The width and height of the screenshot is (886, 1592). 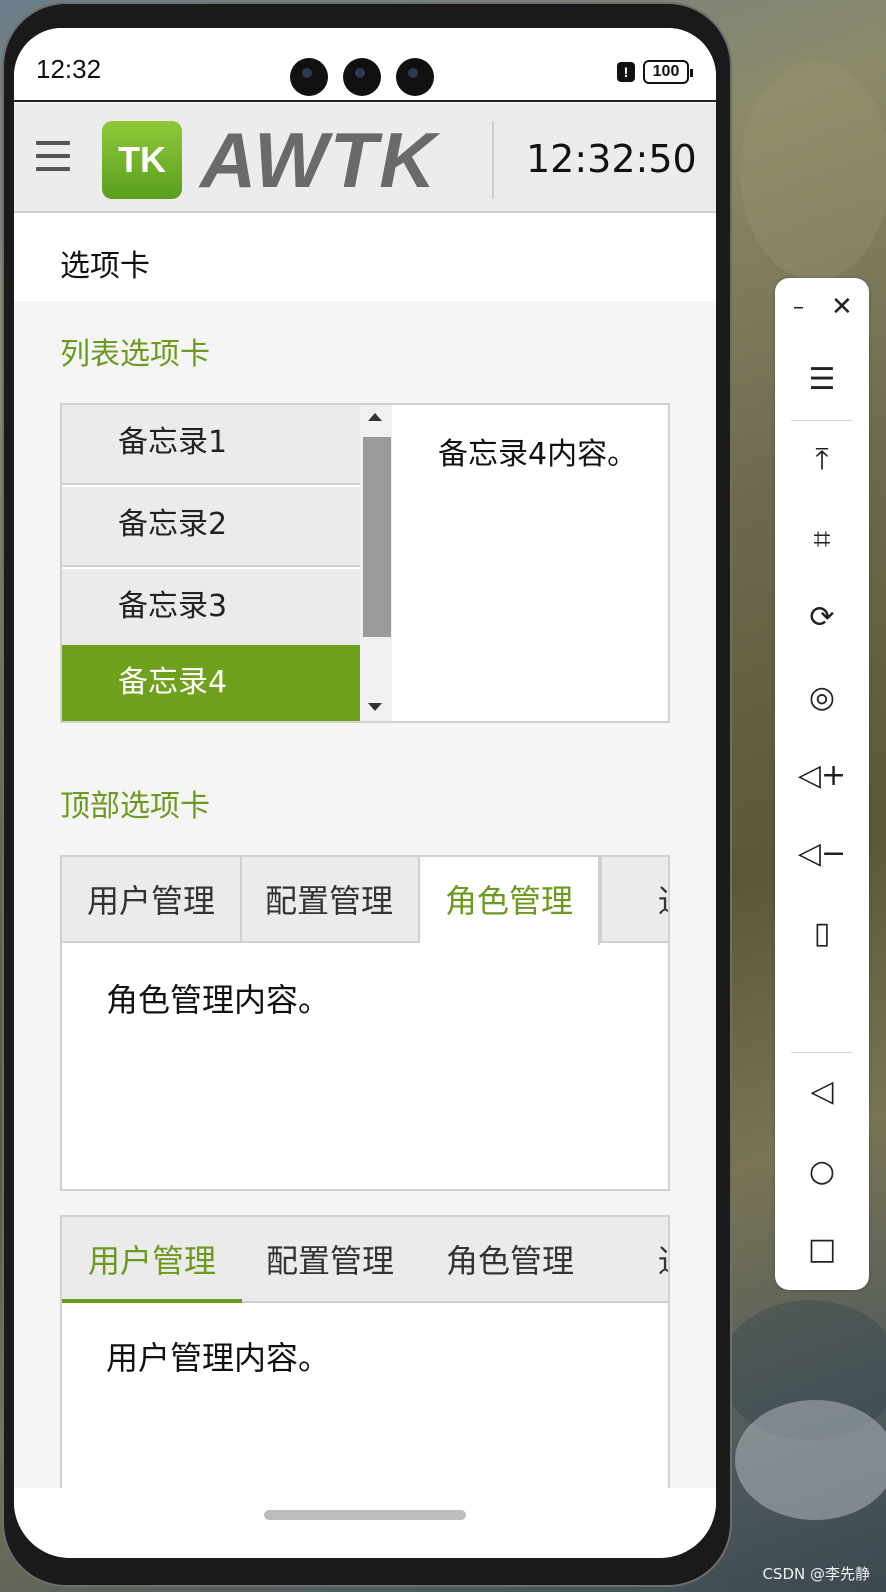 I want to click on home-indicator, so click(x=365, y=1515).